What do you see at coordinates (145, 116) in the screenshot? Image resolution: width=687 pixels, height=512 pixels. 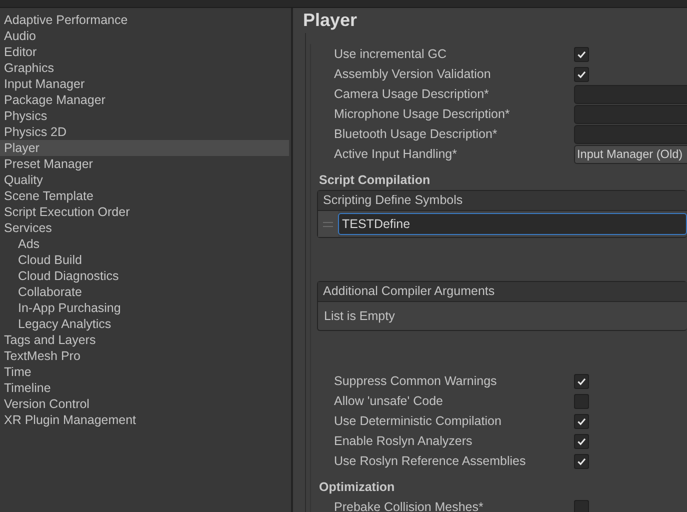 I see `sidebar-item: Physics` at bounding box center [145, 116].